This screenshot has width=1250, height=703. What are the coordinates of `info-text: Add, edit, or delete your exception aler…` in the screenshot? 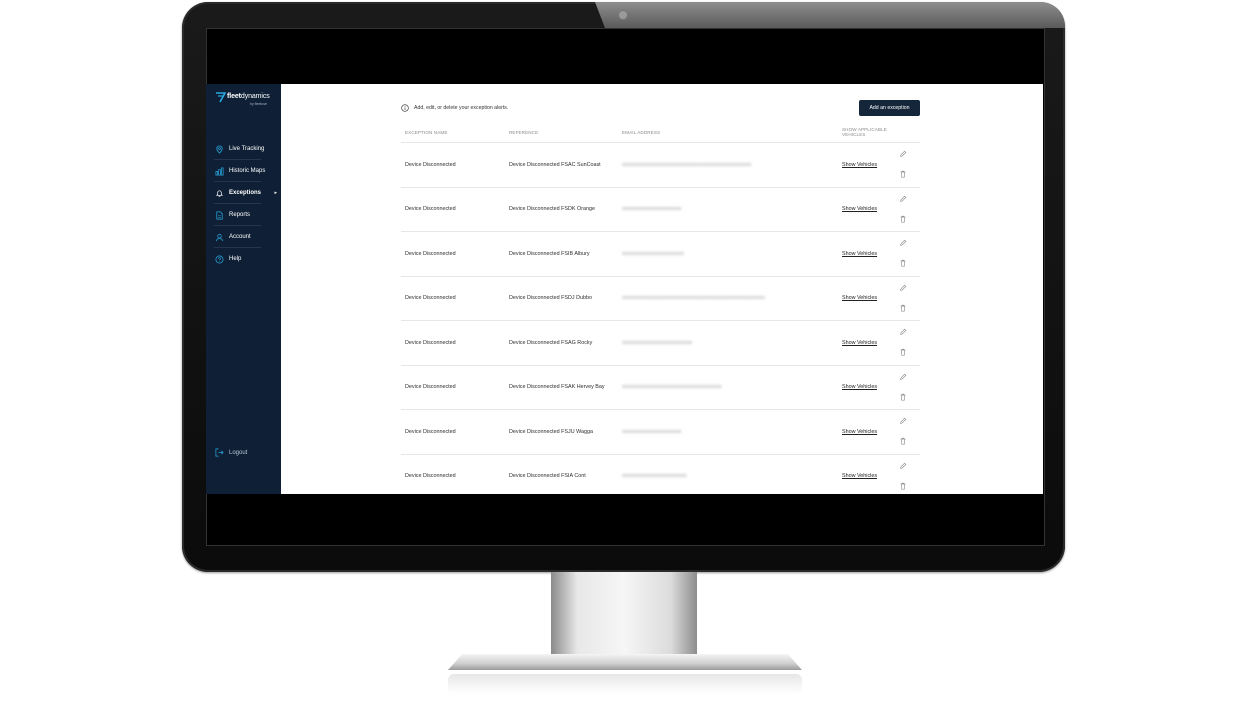 It's located at (461, 108).